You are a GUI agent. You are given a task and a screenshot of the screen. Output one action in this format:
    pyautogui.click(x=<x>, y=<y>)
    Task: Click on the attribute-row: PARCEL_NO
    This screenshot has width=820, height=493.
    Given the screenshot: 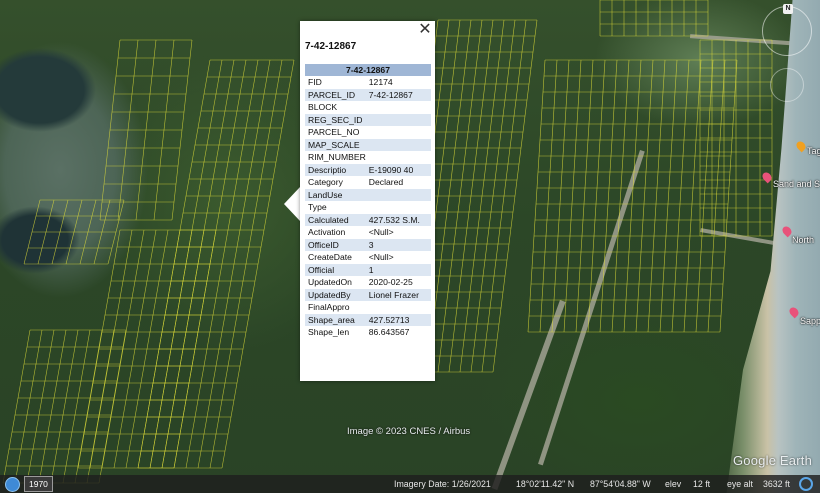 What is the action you would take?
    pyautogui.click(x=368, y=132)
    